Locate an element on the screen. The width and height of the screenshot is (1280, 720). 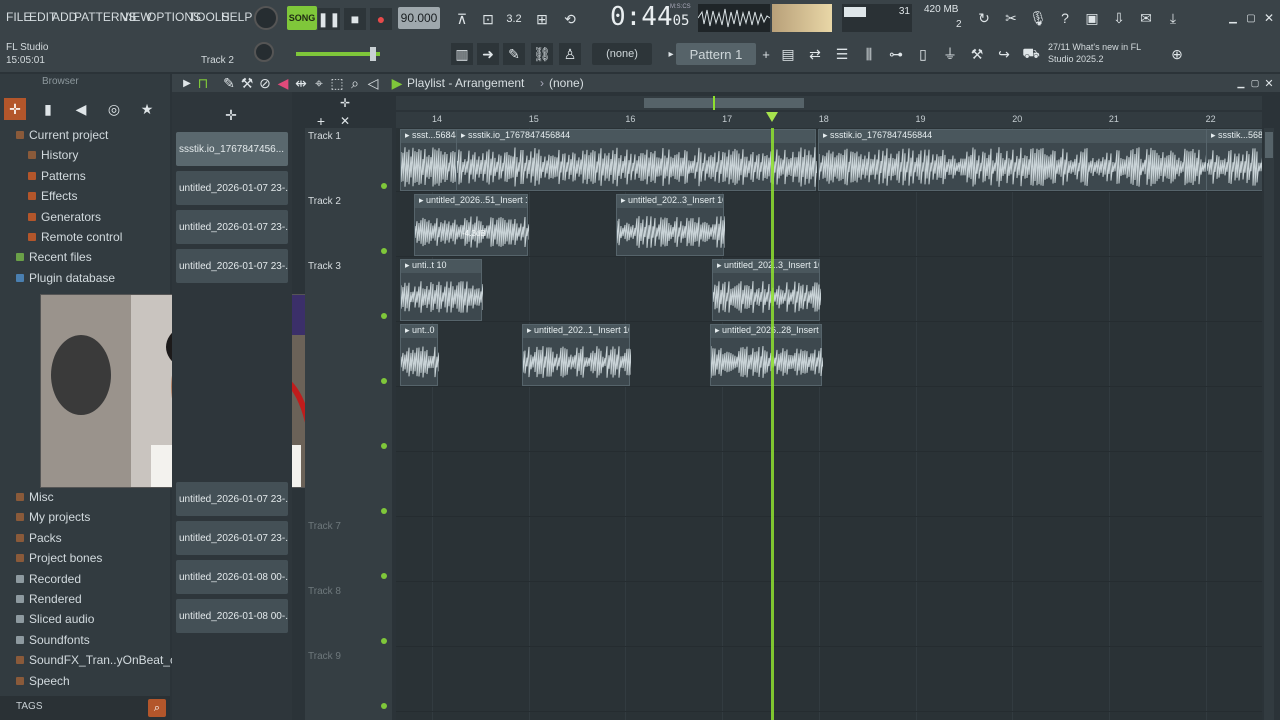
menu-file: FILE is located at coordinates (18, 17).